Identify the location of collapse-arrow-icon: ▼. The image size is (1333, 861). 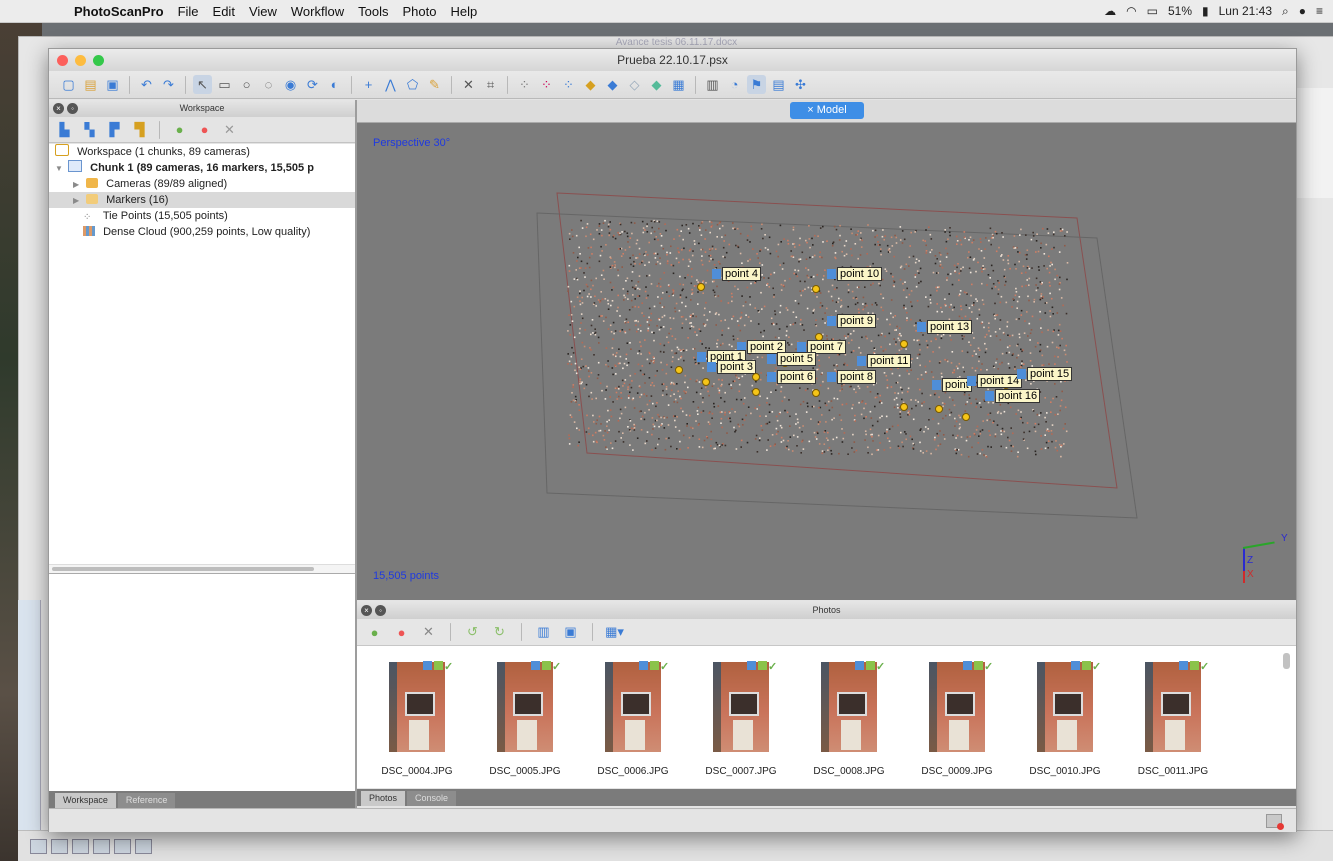
(60, 169).